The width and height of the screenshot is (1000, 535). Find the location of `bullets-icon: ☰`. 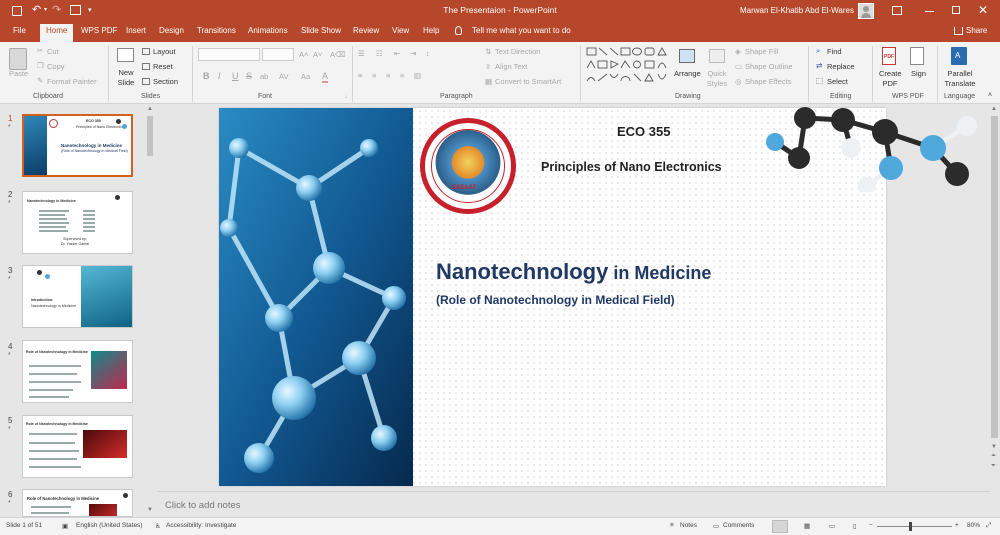

bullets-icon: ☰ is located at coordinates (361, 53).